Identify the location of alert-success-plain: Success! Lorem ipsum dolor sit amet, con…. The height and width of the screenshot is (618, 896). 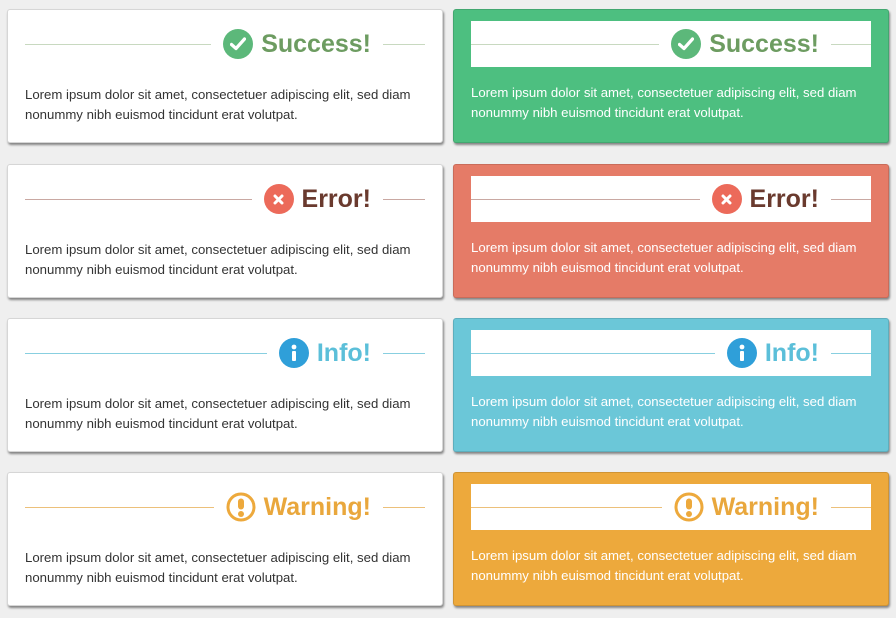
(225, 76).